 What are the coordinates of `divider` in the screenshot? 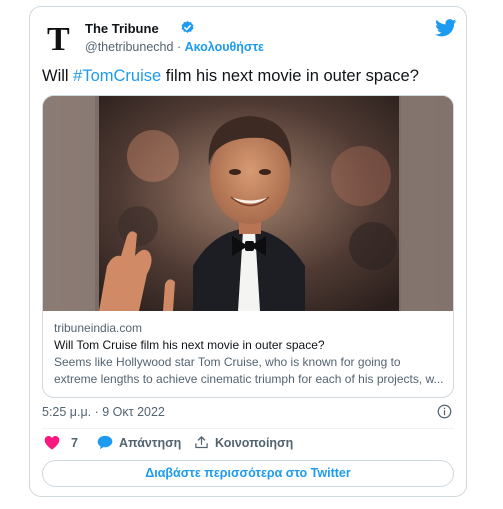 It's located at (248, 428).